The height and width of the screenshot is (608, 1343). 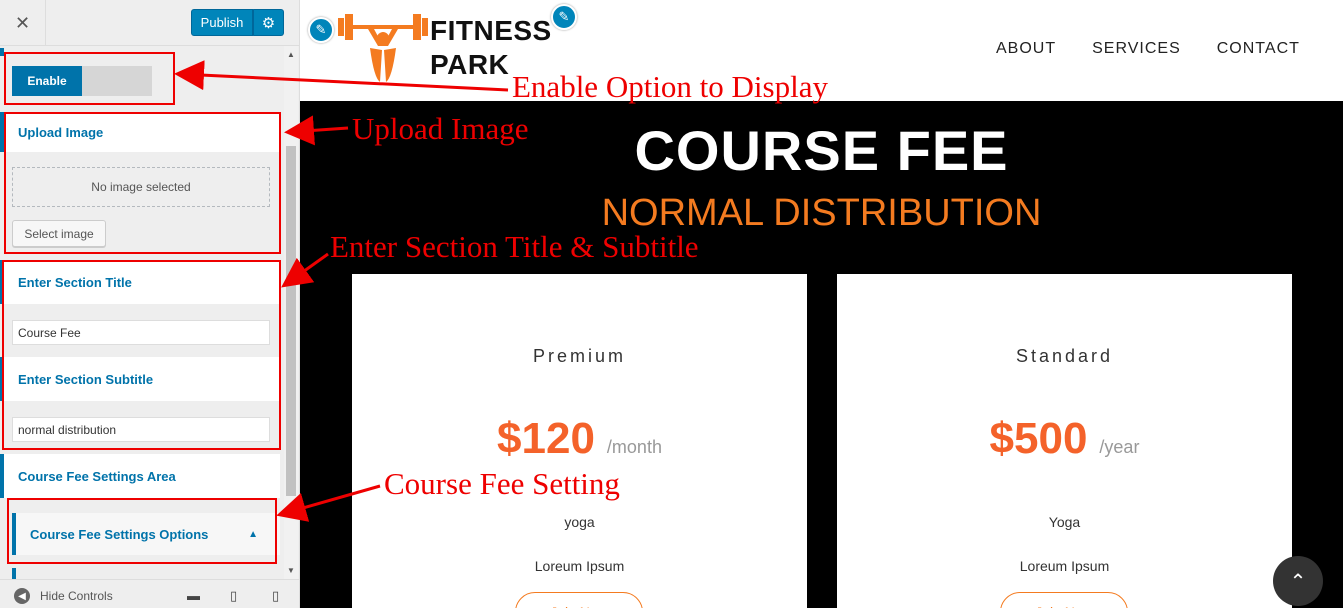 What do you see at coordinates (1064, 522) in the screenshot?
I see `plan-feature: Yoga` at bounding box center [1064, 522].